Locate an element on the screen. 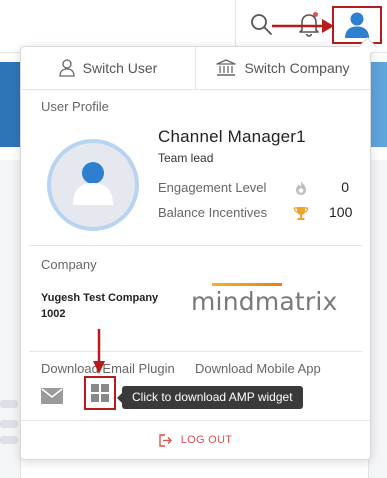  tooltip-arrow is located at coordinates (119, 398).